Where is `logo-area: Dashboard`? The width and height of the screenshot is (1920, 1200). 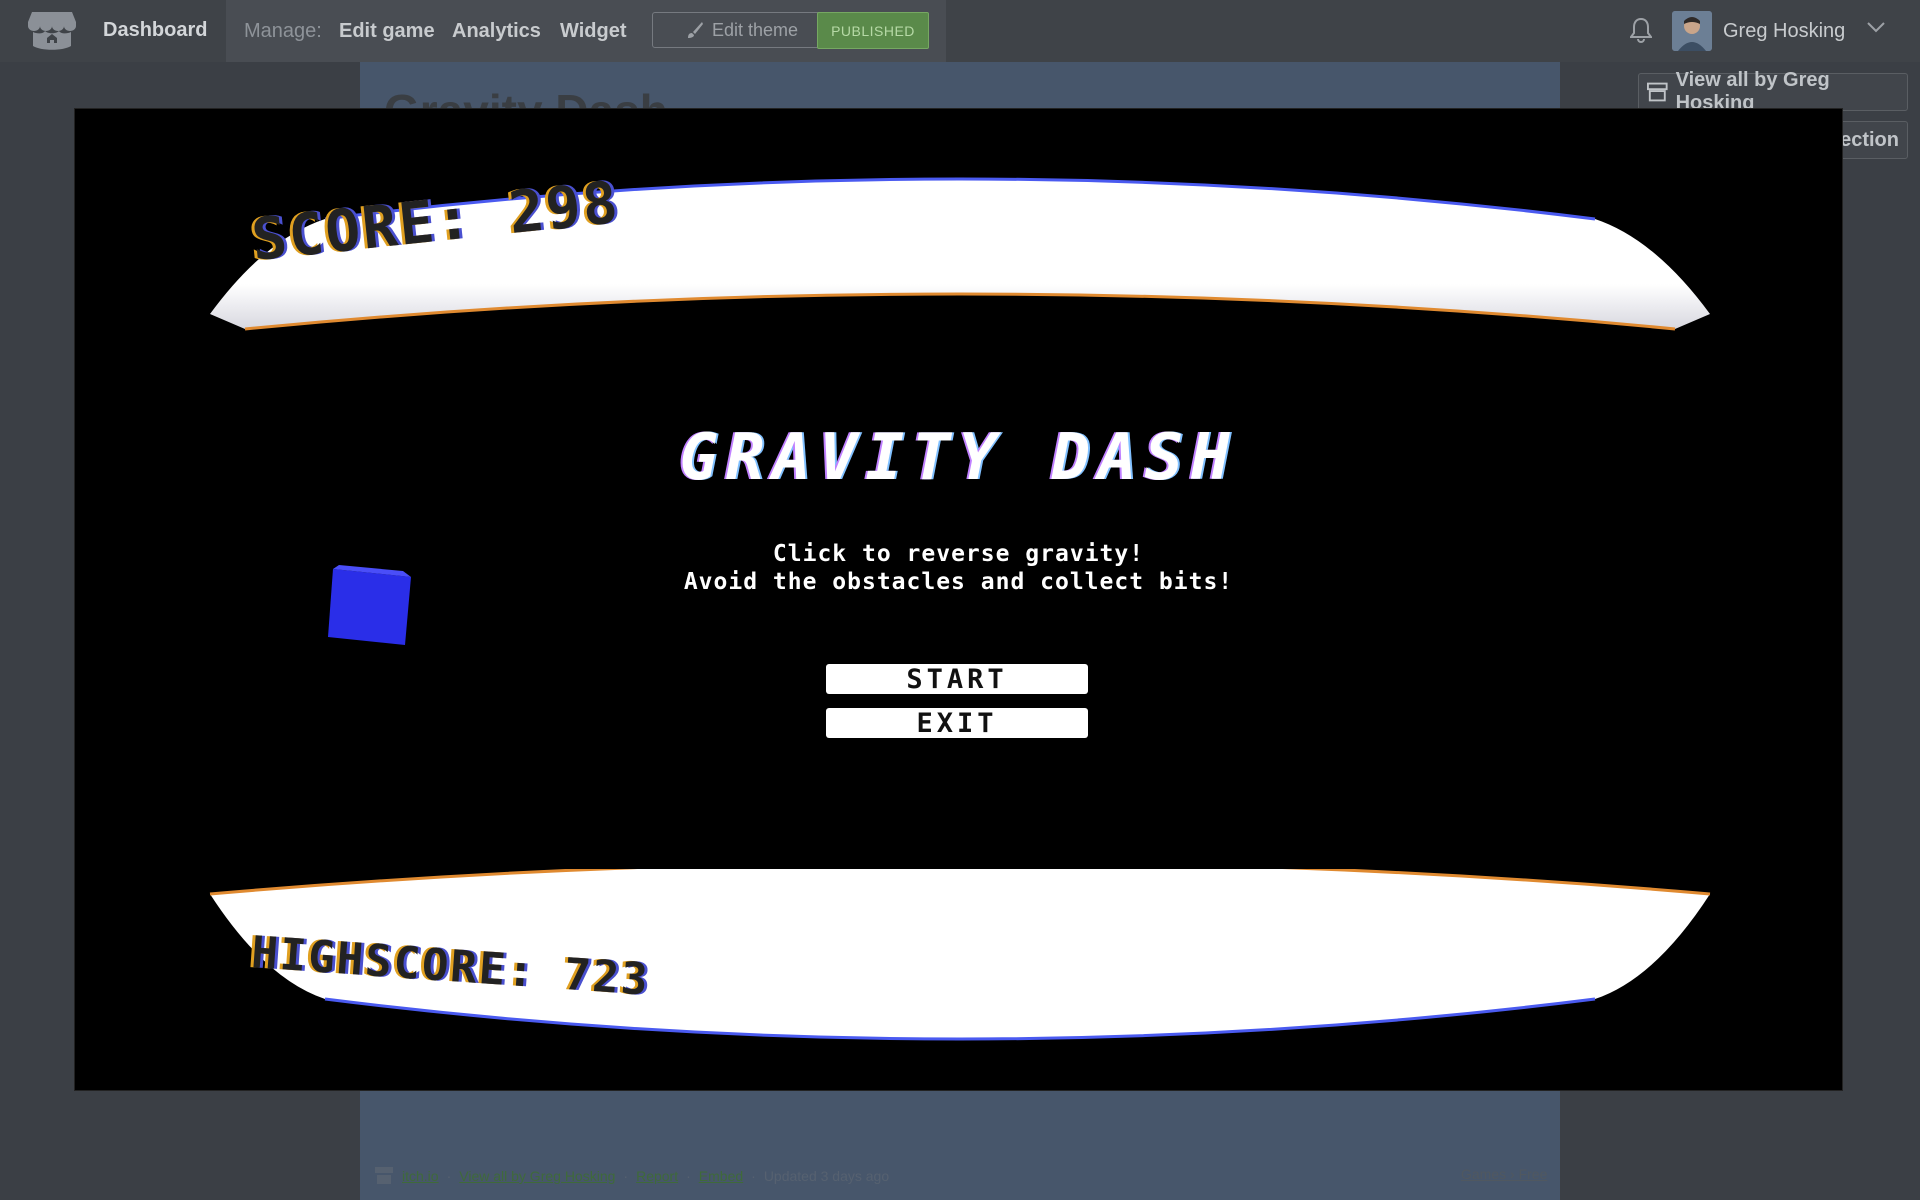 logo-area: Dashboard is located at coordinates (113, 31).